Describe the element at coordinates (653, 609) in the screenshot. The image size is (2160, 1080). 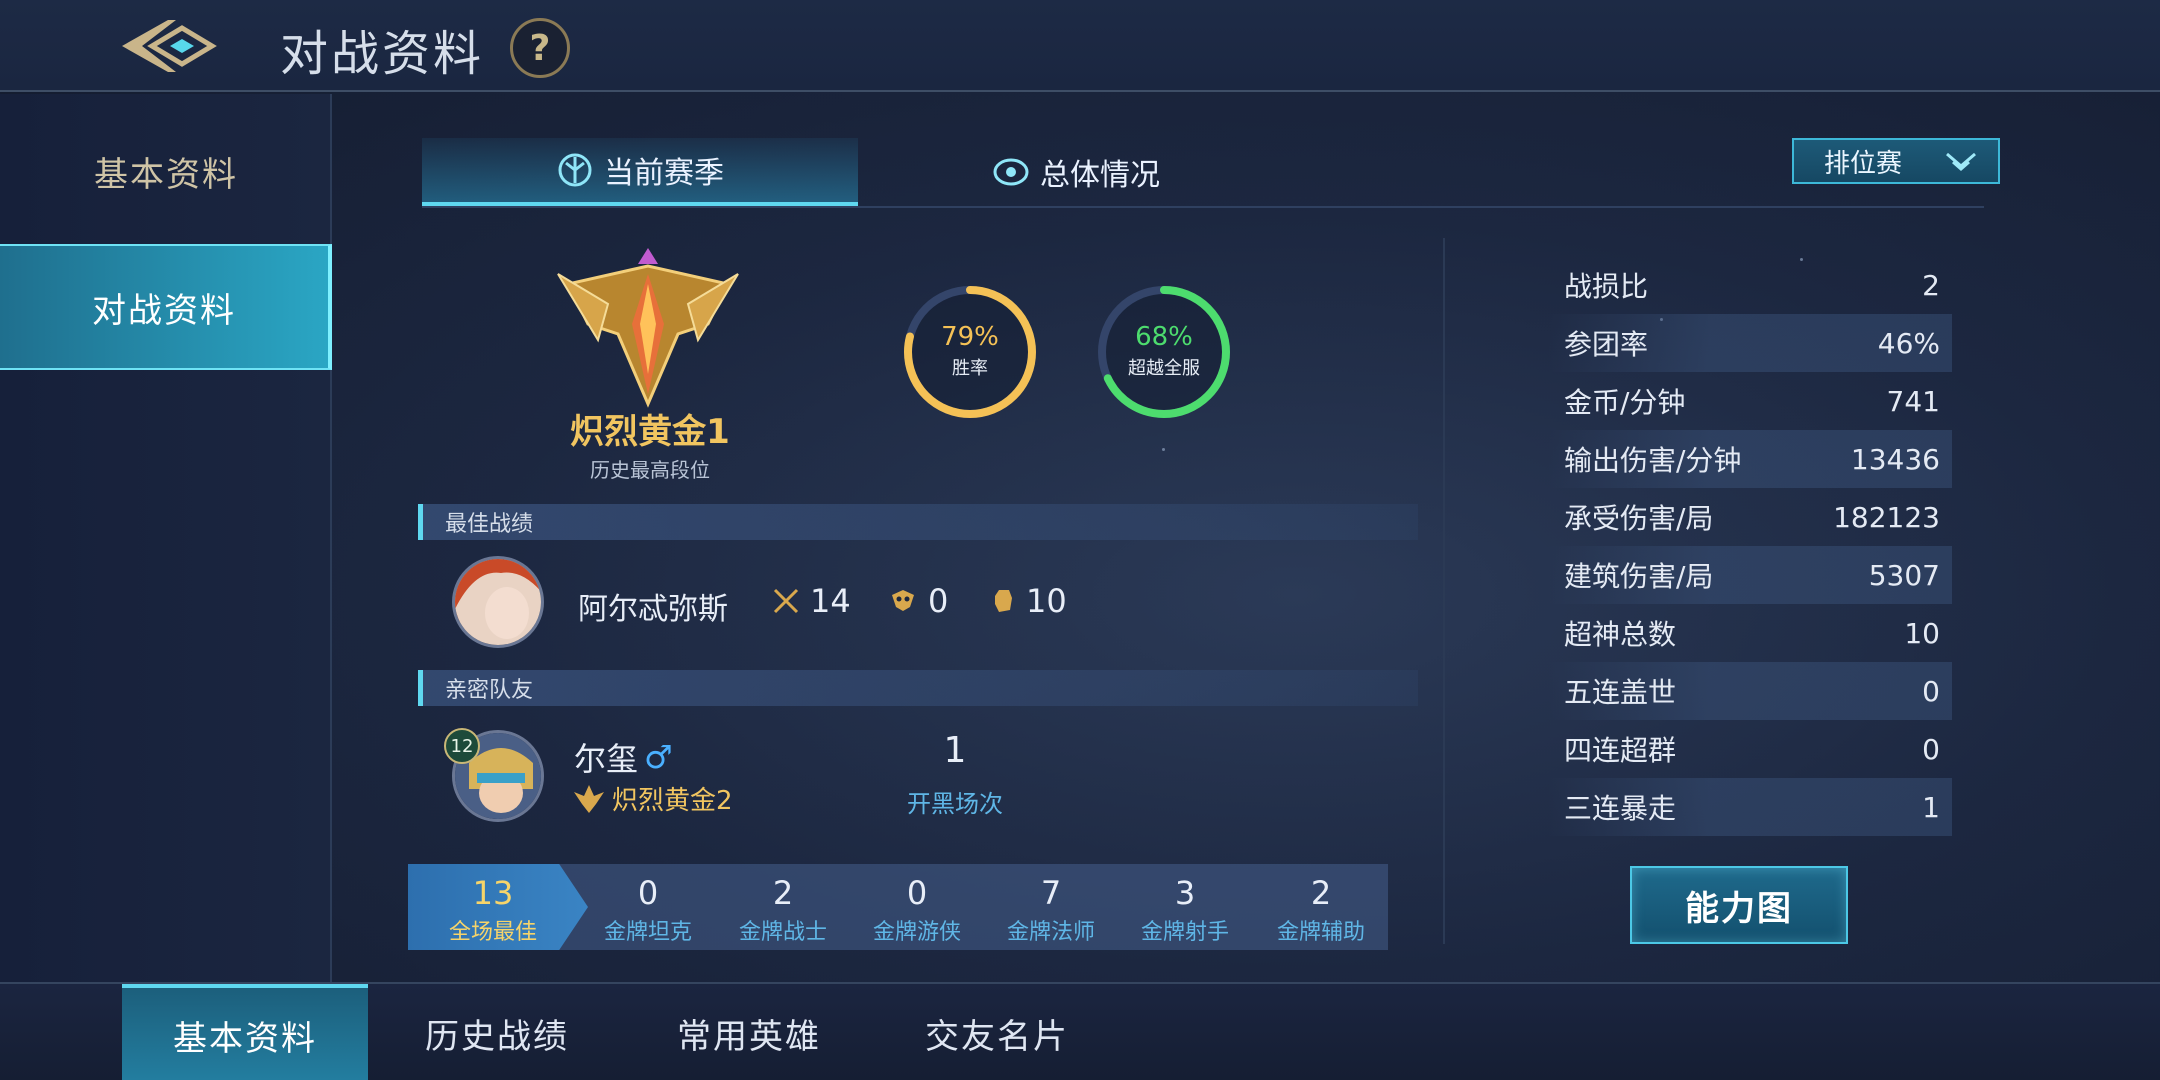
I see `best-record-hero-name: 阿尔忒弥斯` at that location.